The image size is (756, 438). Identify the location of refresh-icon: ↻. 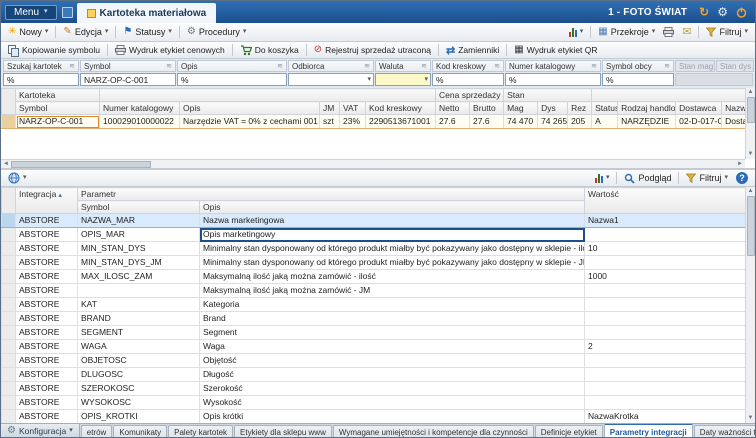
(704, 12).